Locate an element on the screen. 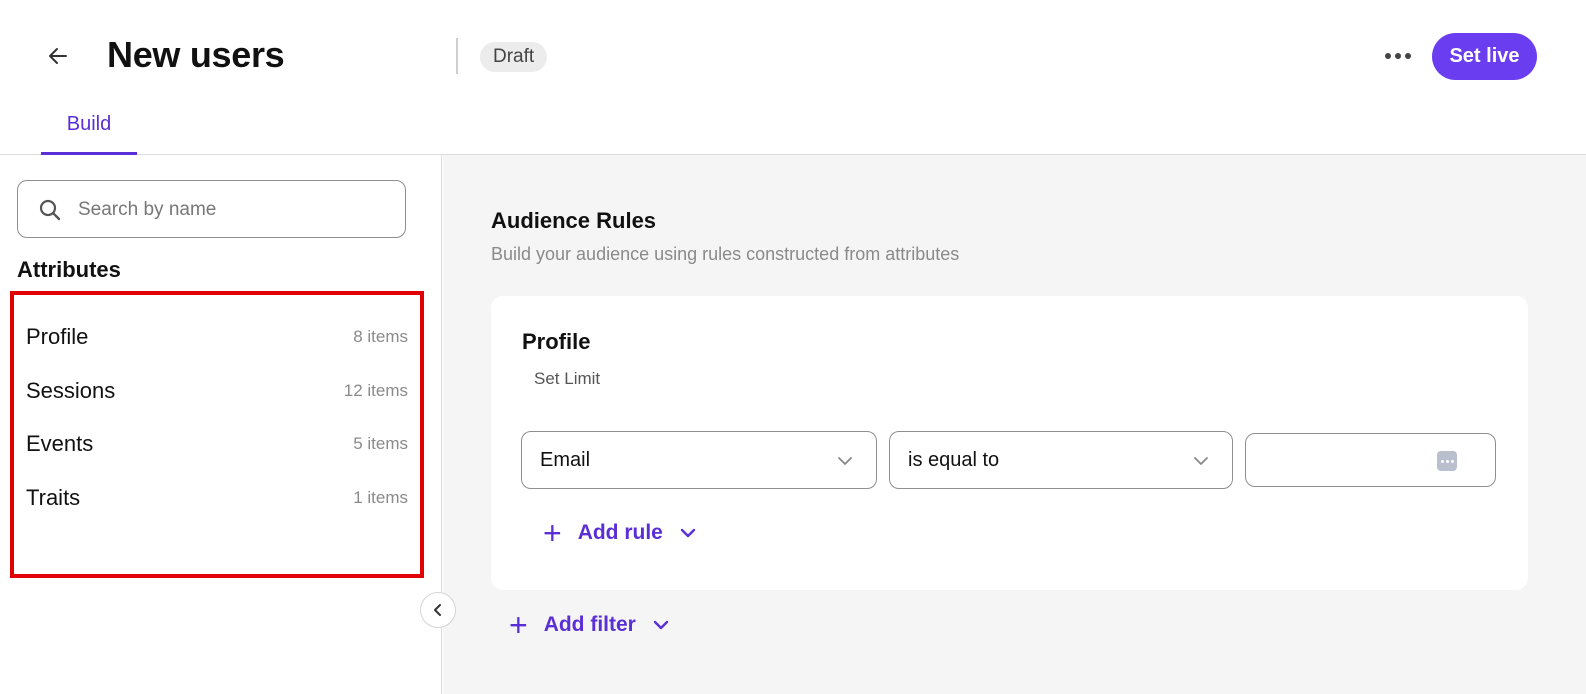 The width and height of the screenshot is (1586, 694). attribute-category-profile: Profile 8 items is located at coordinates (217, 337).